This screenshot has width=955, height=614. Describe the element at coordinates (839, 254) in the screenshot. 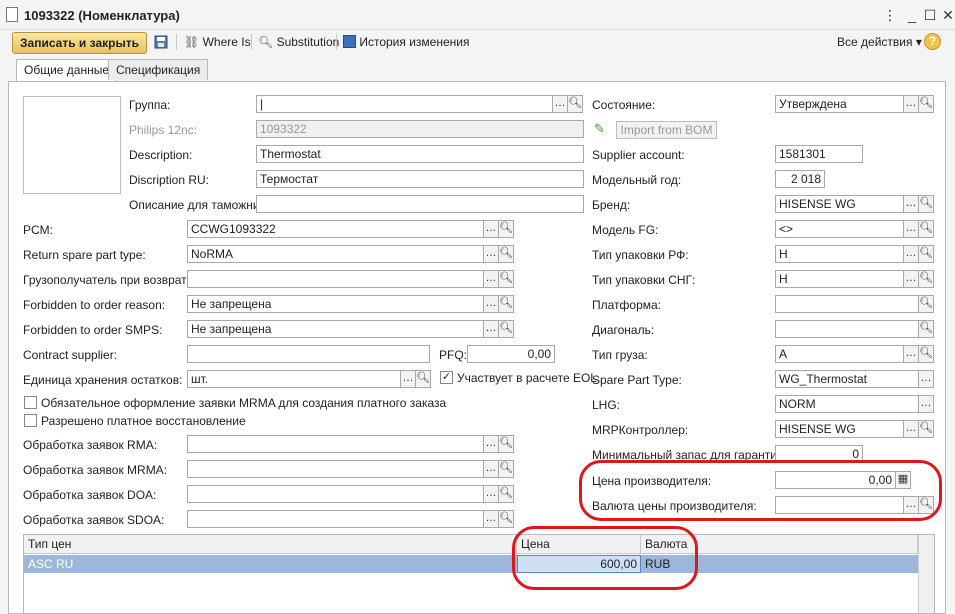

I see `pack-rf-field: Н` at that location.